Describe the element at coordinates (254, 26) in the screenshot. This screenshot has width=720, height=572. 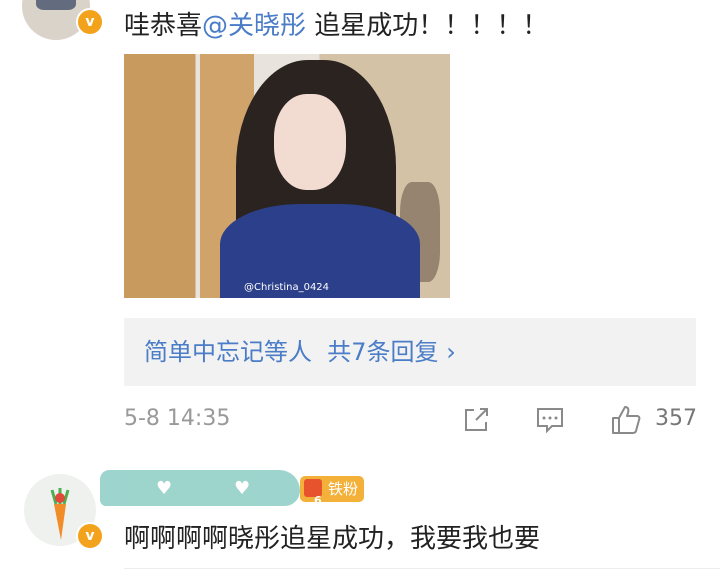
I see `user-mention-link: @关晓彤` at that location.